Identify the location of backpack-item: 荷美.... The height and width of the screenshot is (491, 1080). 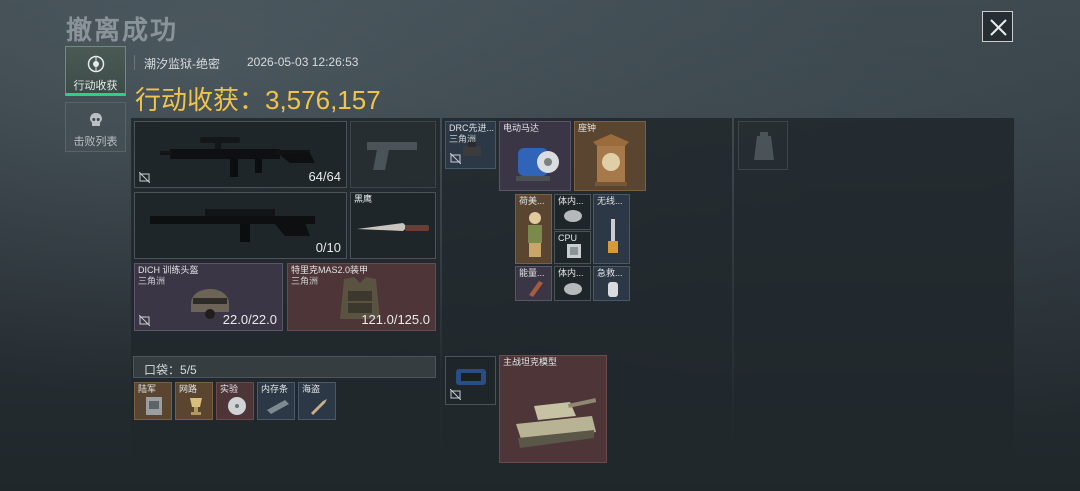
(533, 229).